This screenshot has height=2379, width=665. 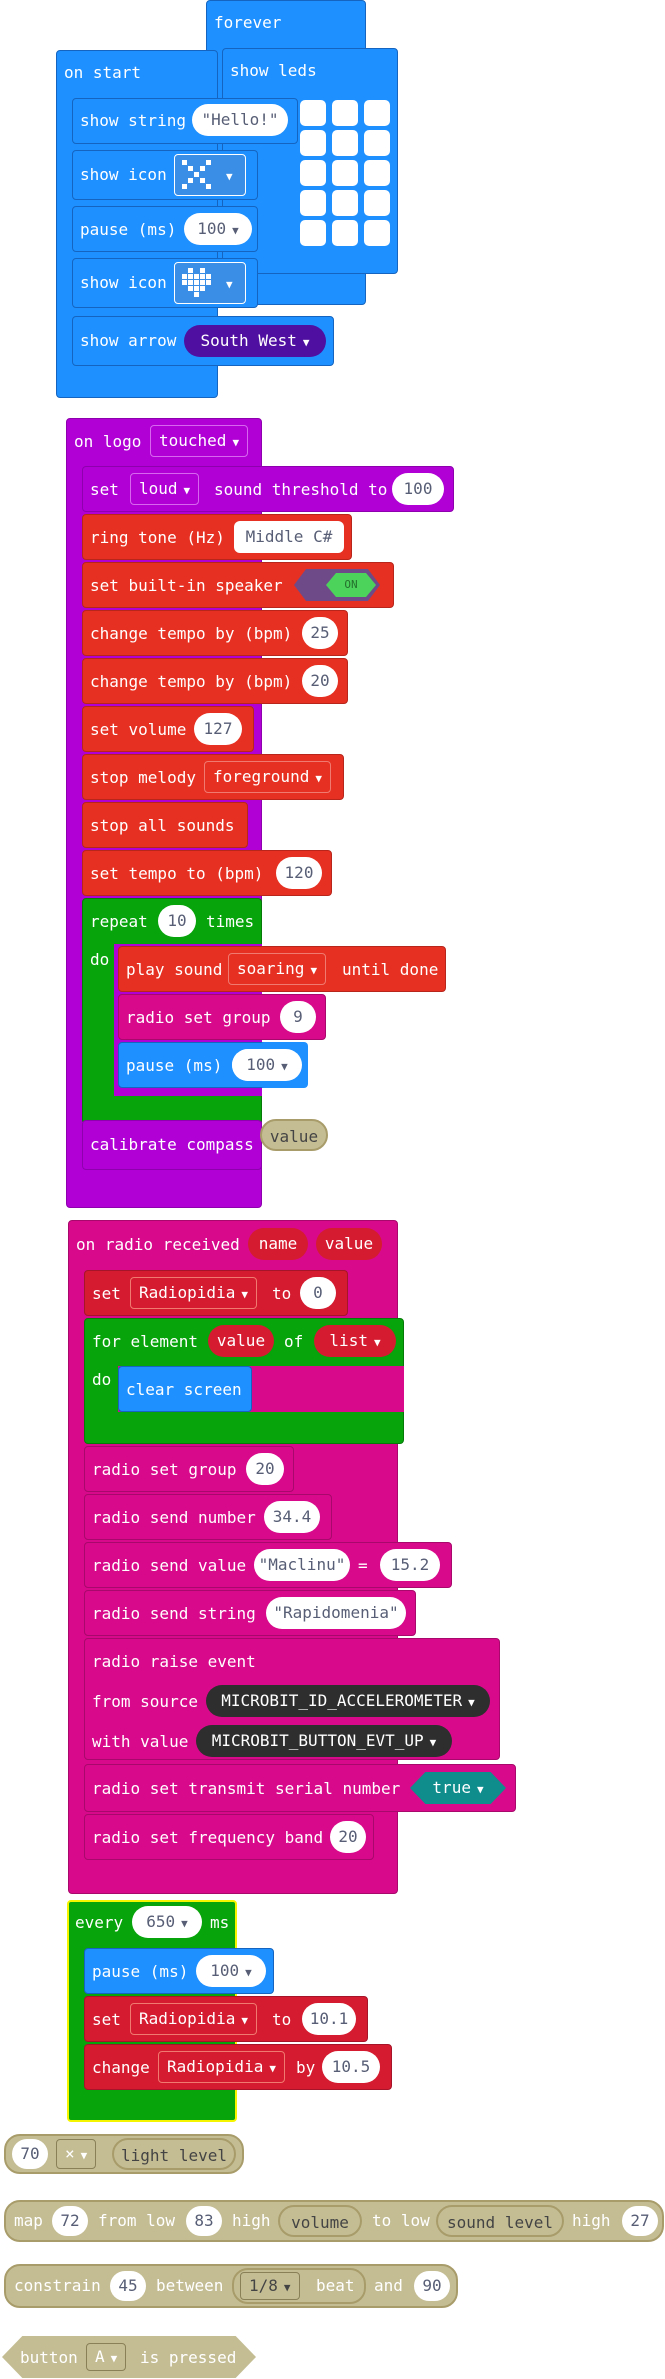 I want to click on show-icon2-label: show icon, so click(x=123, y=282).